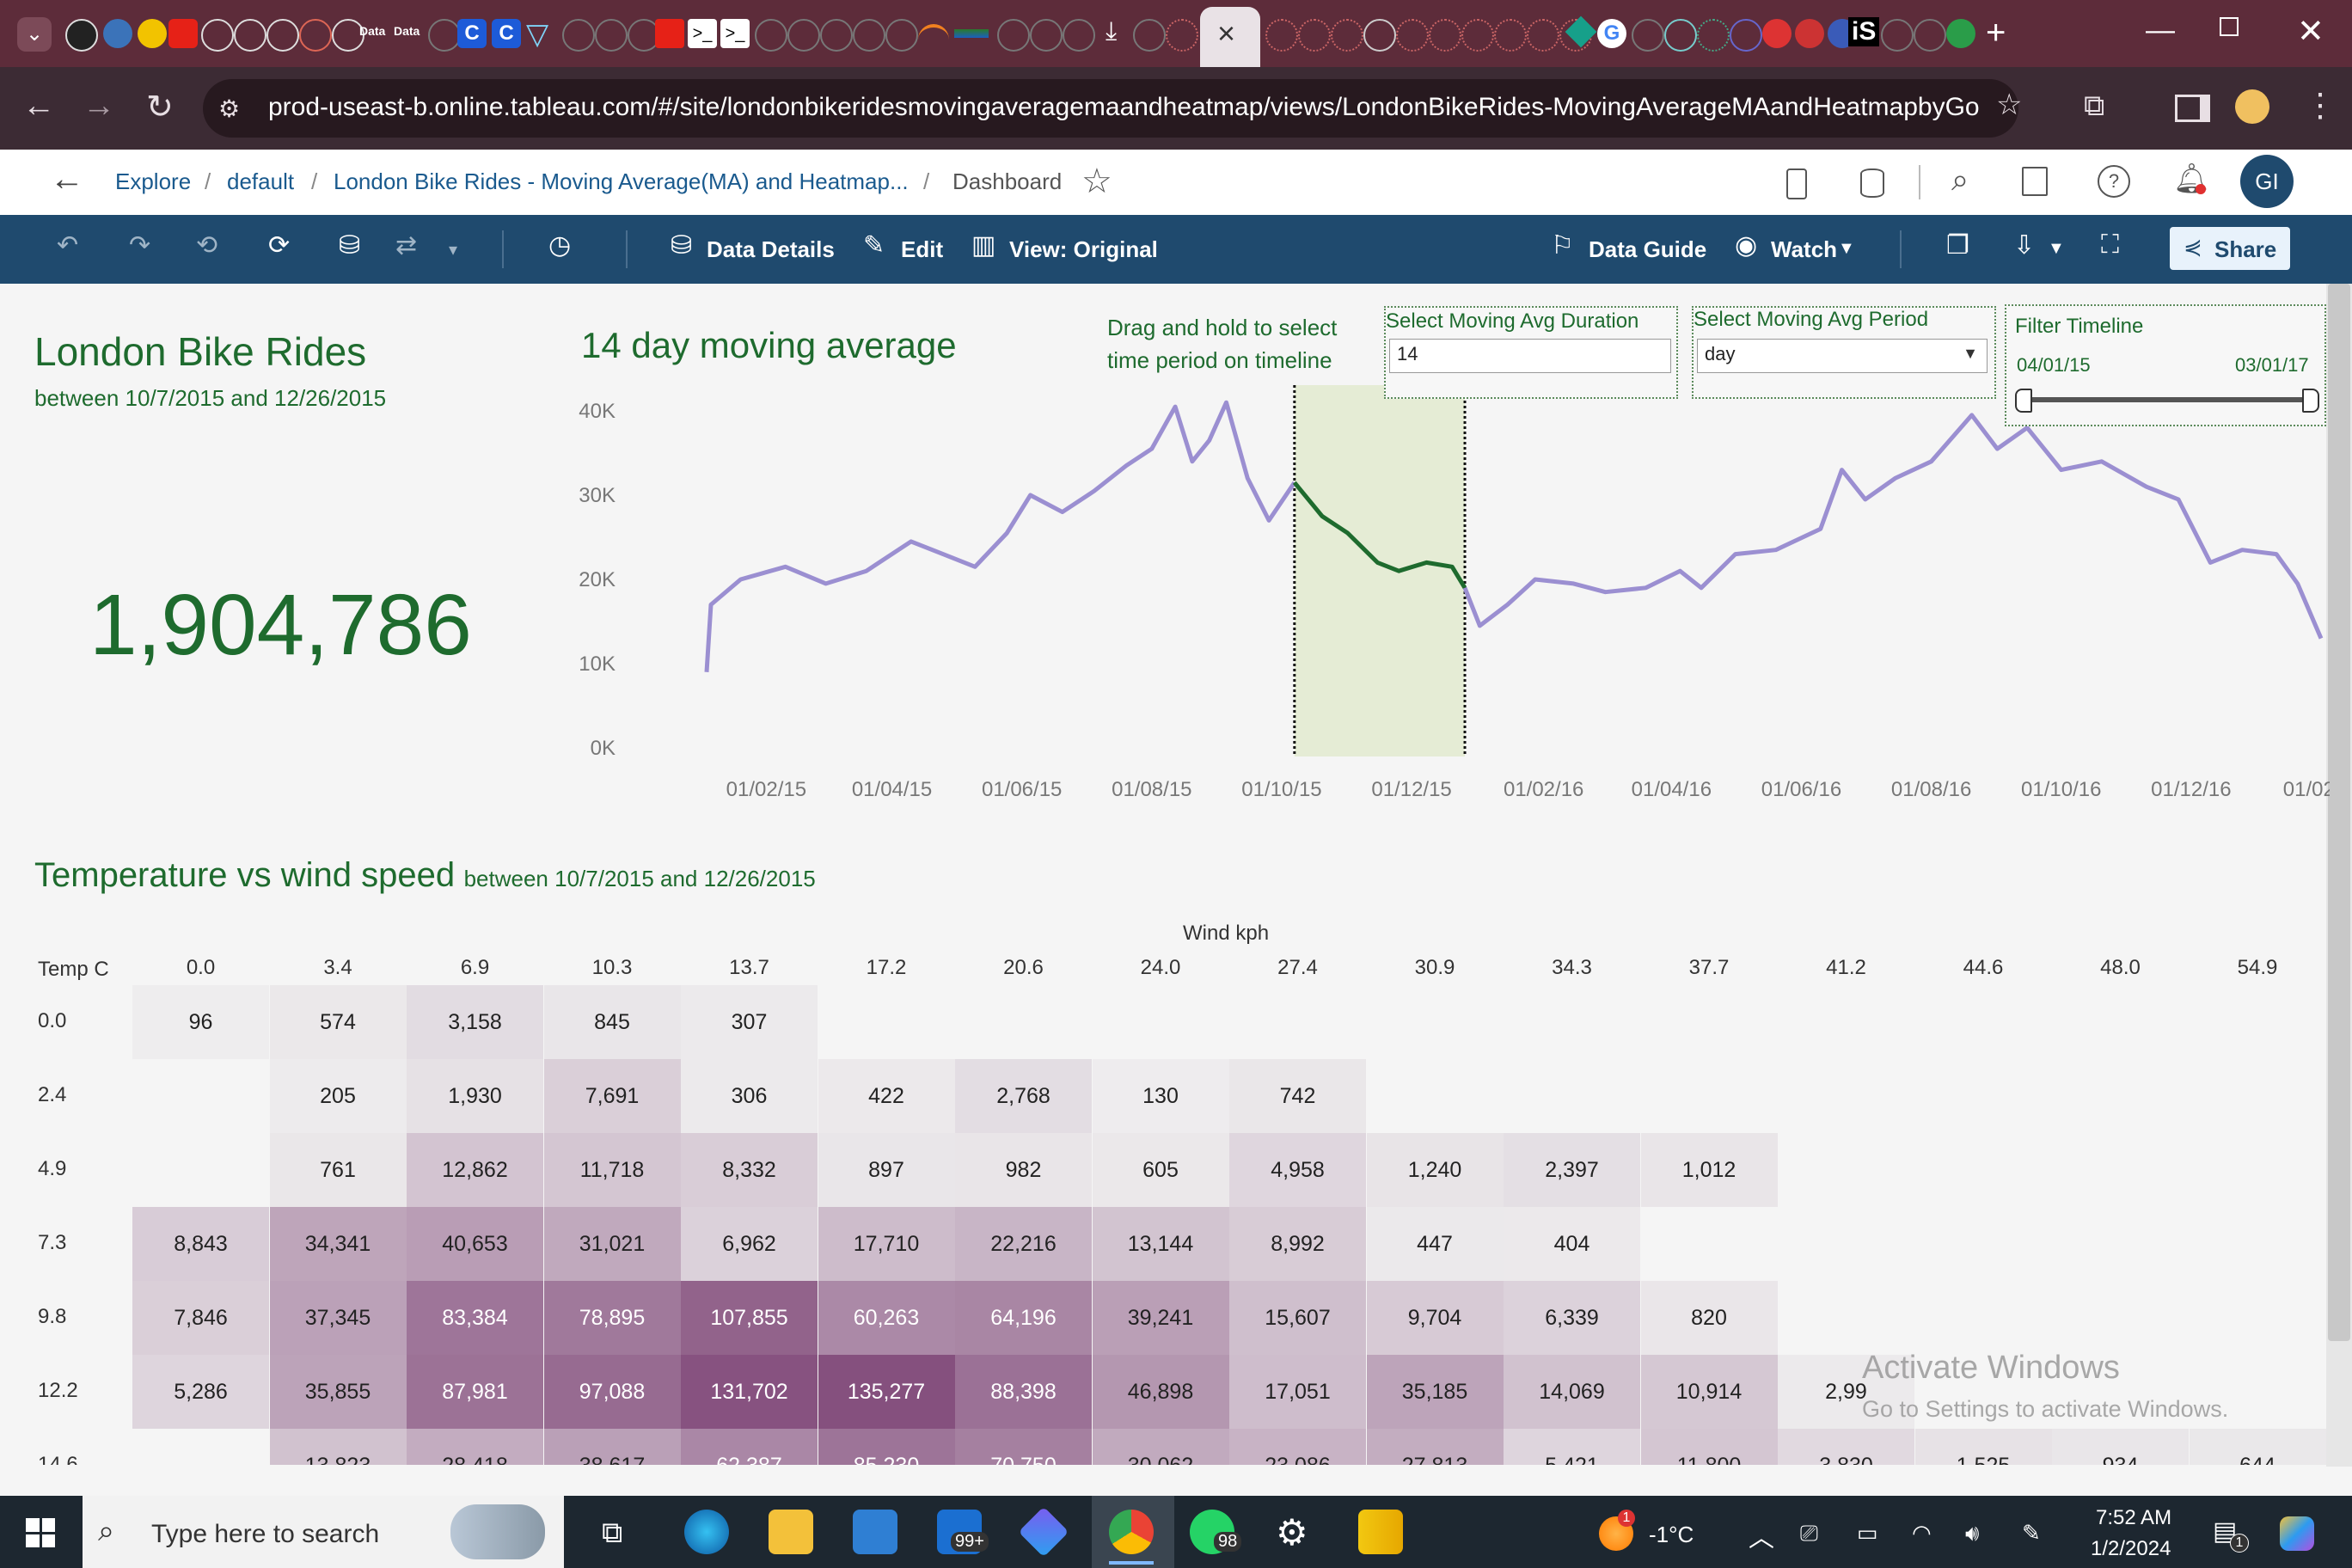 The height and width of the screenshot is (1568, 2352). What do you see at coordinates (1083, 249) in the screenshot?
I see `view-original-button: View: Original` at bounding box center [1083, 249].